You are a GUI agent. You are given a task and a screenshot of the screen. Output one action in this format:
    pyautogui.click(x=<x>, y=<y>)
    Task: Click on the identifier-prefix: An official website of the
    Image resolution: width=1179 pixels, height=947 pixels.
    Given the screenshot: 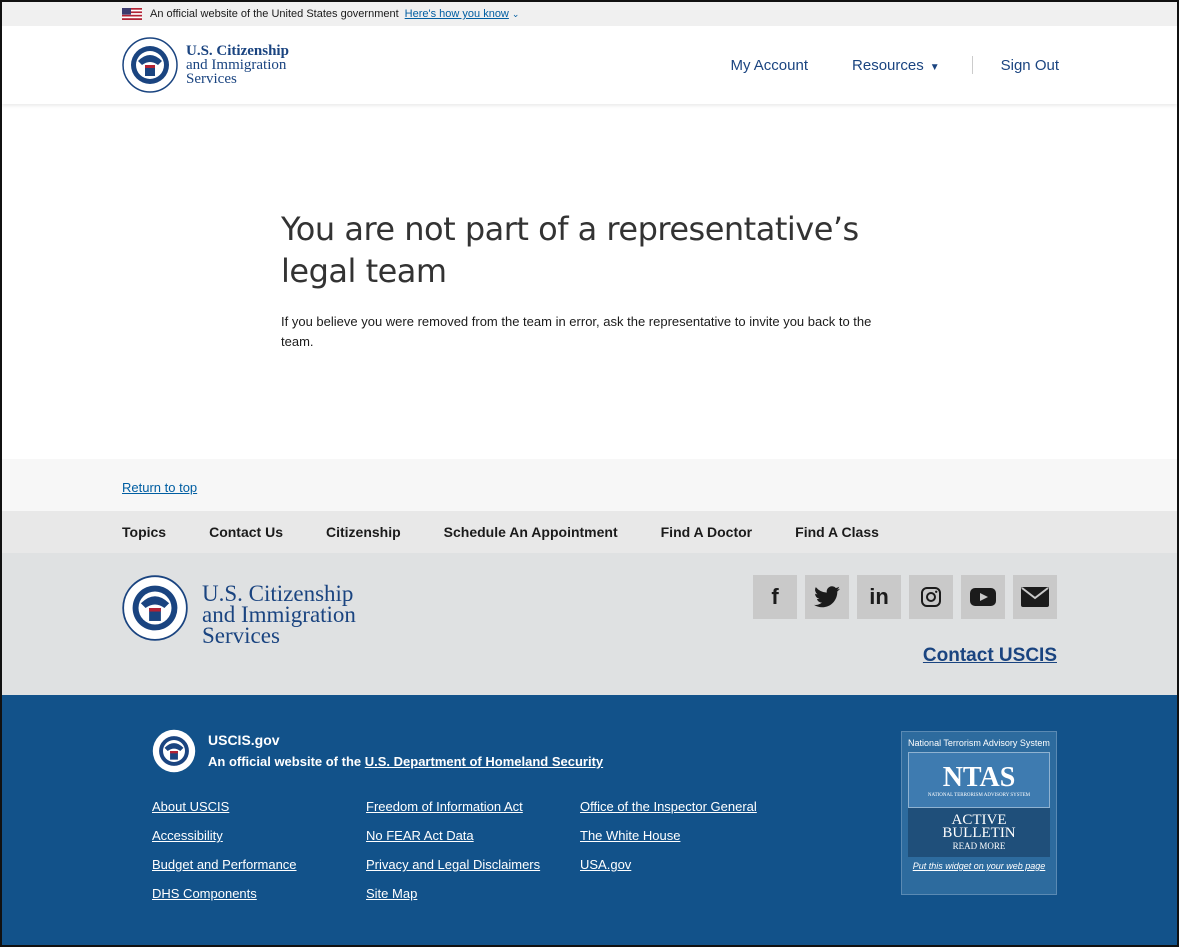 What is the action you would take?
    pyautogui.click(x=285, y=761)
    